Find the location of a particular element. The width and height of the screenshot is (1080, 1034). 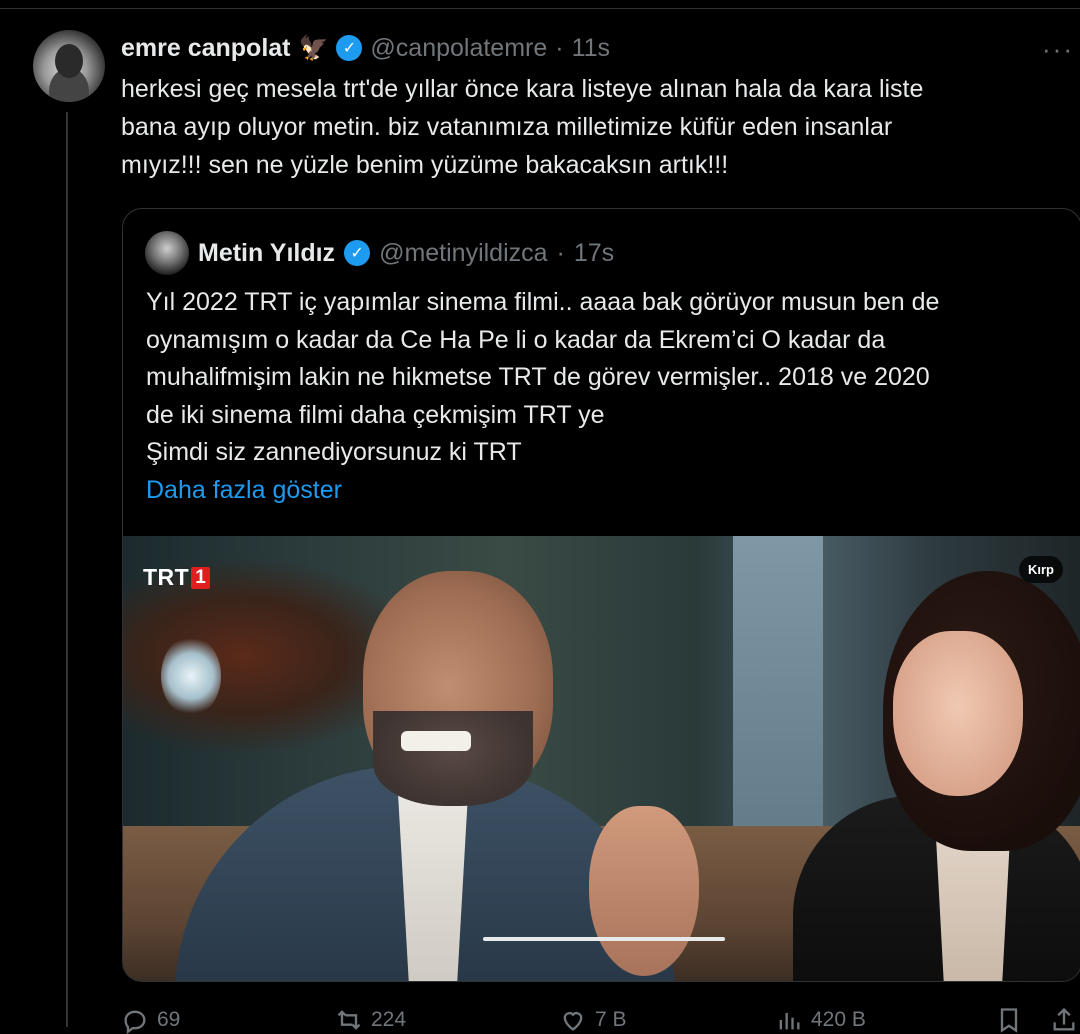

quoted-author-avatar is located at coordinates (167, 253).